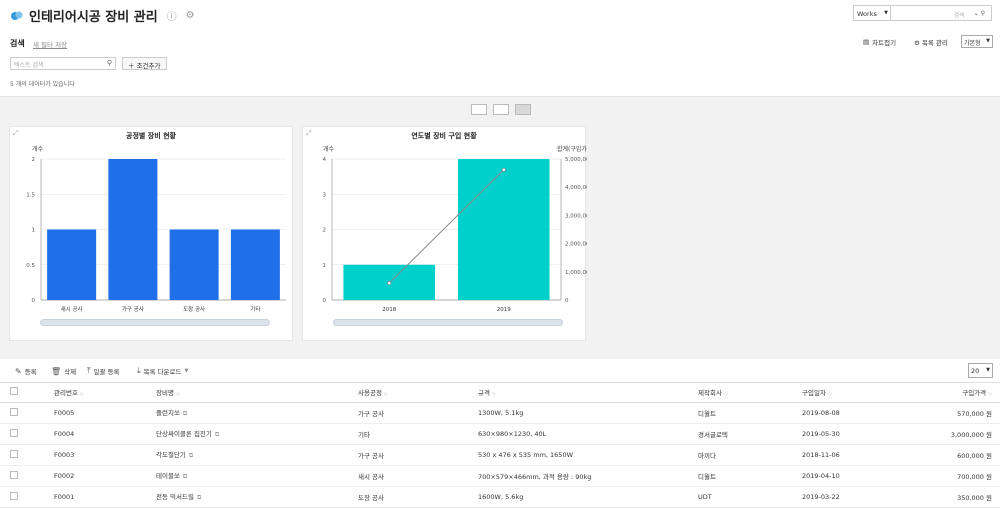 This screenshot has height=509, width=1000. I want to click on col-header-process: 사용공정 ◇, so click(414, 393).